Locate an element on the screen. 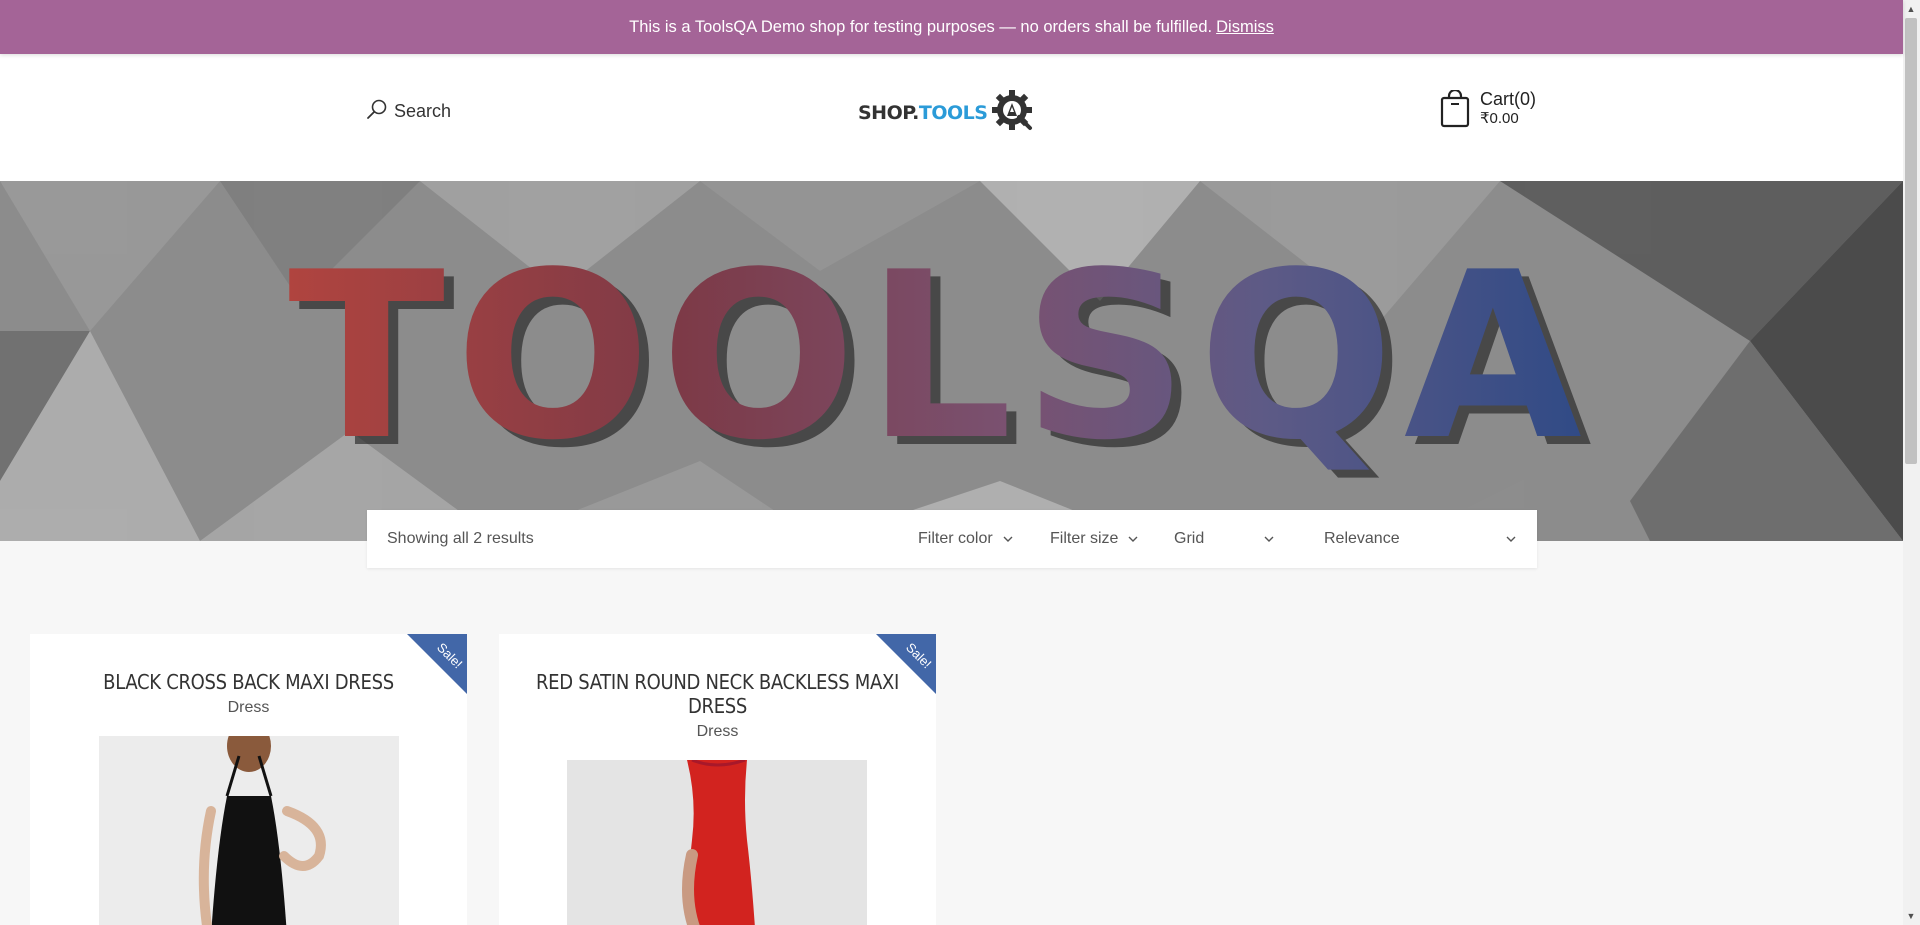 The height and width of the screenshot is (925, 1920). cart-count: Cart(0) is located at coordinates (1508, 99).